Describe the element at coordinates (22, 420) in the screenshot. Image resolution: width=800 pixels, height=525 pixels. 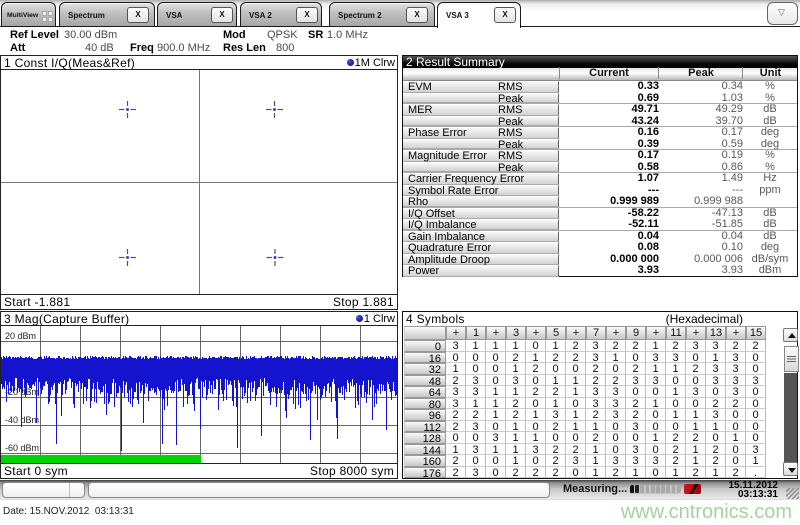
I see `svg-text: -40 dBm` at that location.